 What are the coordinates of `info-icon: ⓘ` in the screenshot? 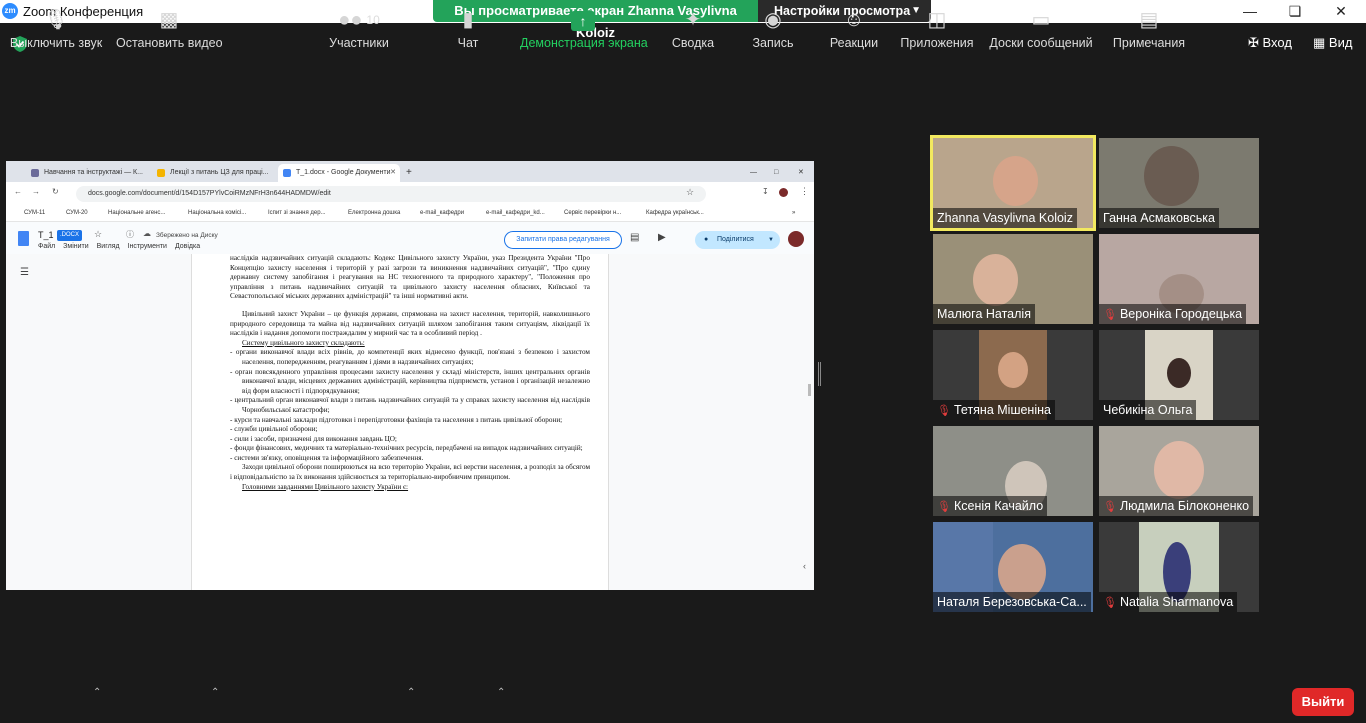 It's located at (130, 234).